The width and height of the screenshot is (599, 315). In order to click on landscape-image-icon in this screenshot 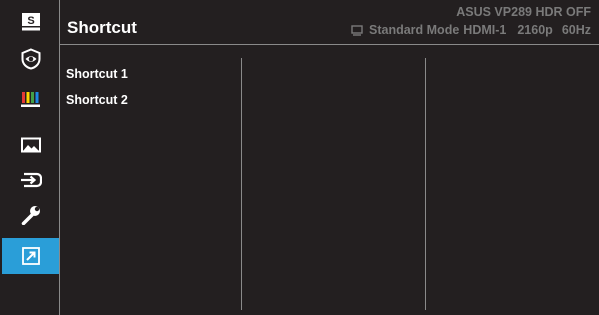, I will do `click(30, 145)`.